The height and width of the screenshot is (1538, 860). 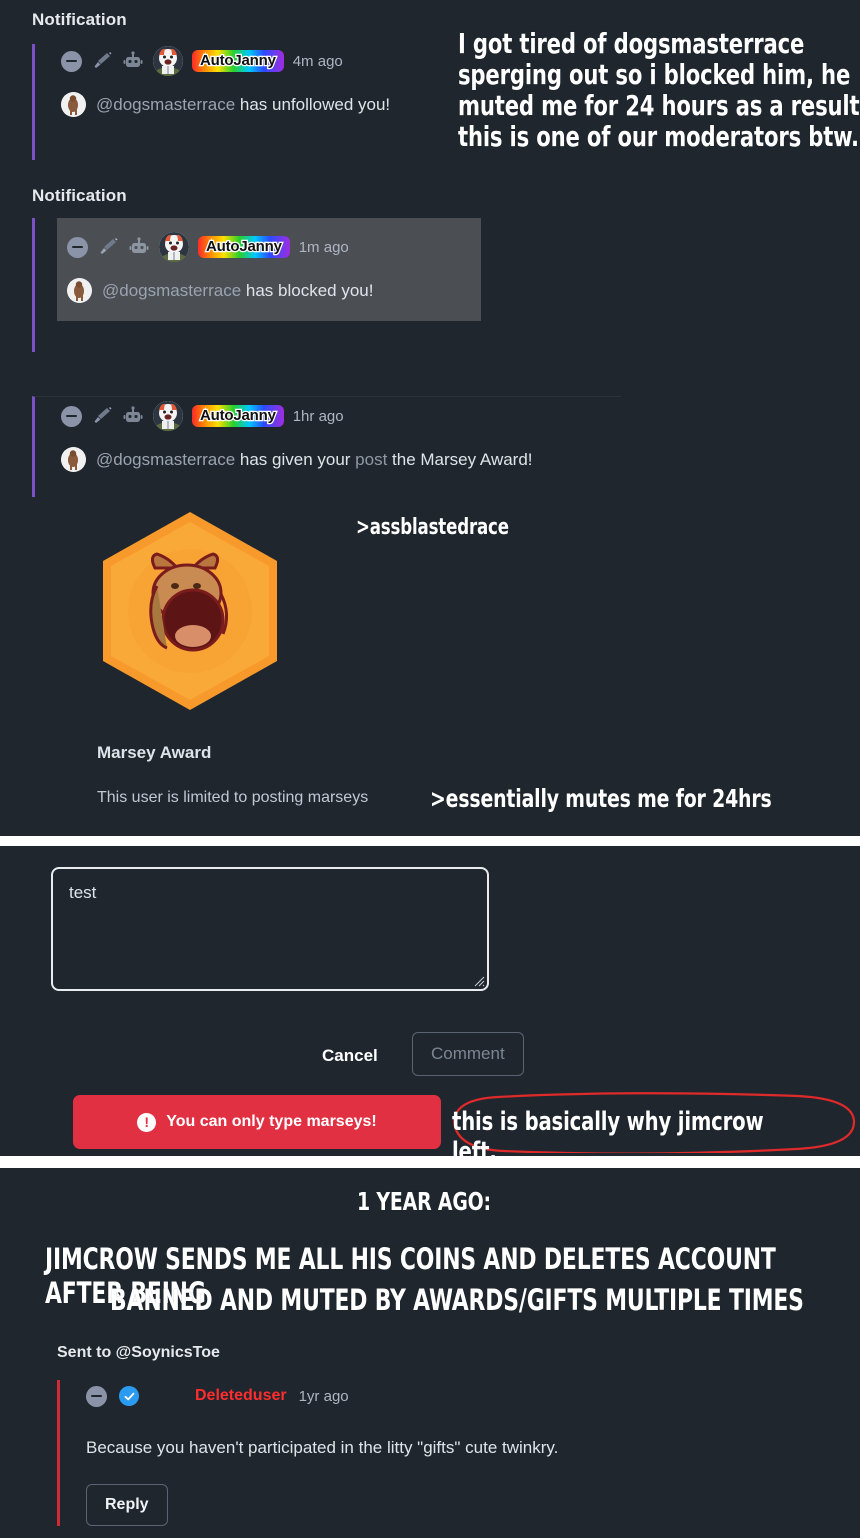 I want to click on error-banner: ! You can only type marseys!, so click(x=257, y=1122).